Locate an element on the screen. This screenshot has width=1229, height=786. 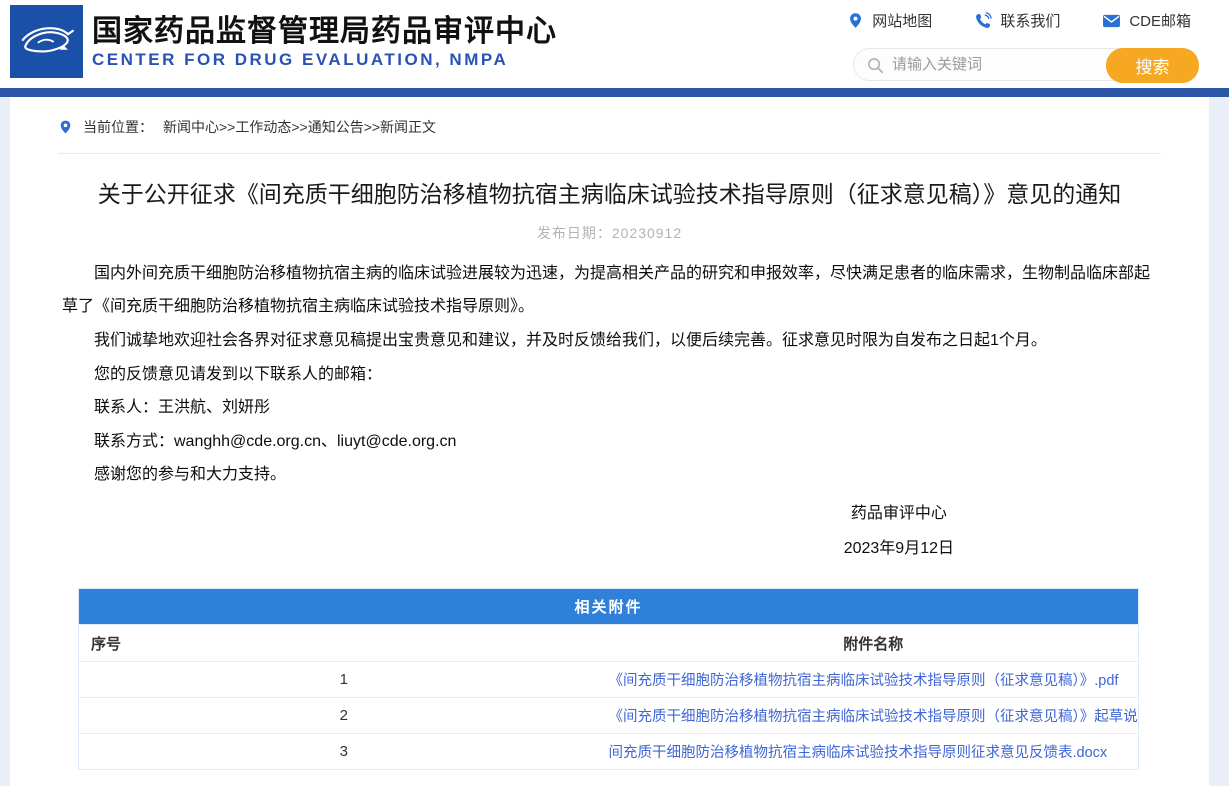
envelope-icon is located at coordinates (1112, 20).